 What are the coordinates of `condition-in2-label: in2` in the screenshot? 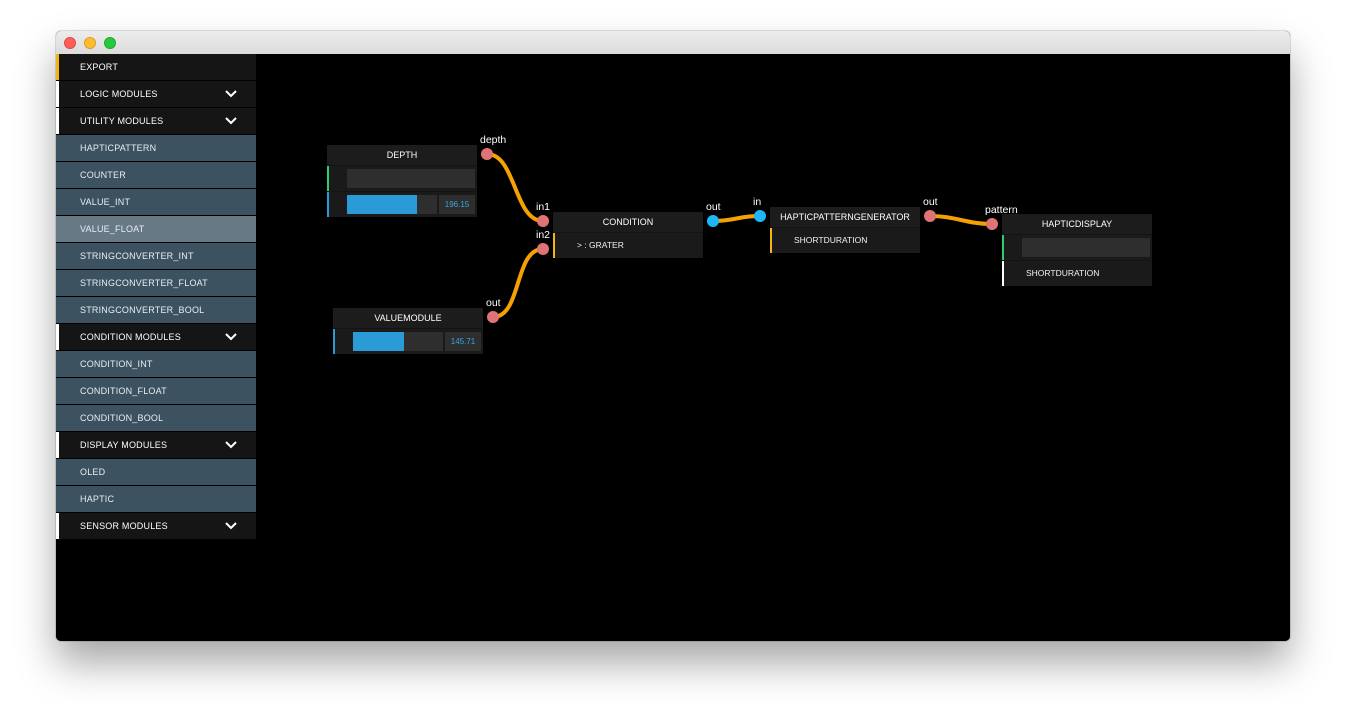 It's located at (543, 235).